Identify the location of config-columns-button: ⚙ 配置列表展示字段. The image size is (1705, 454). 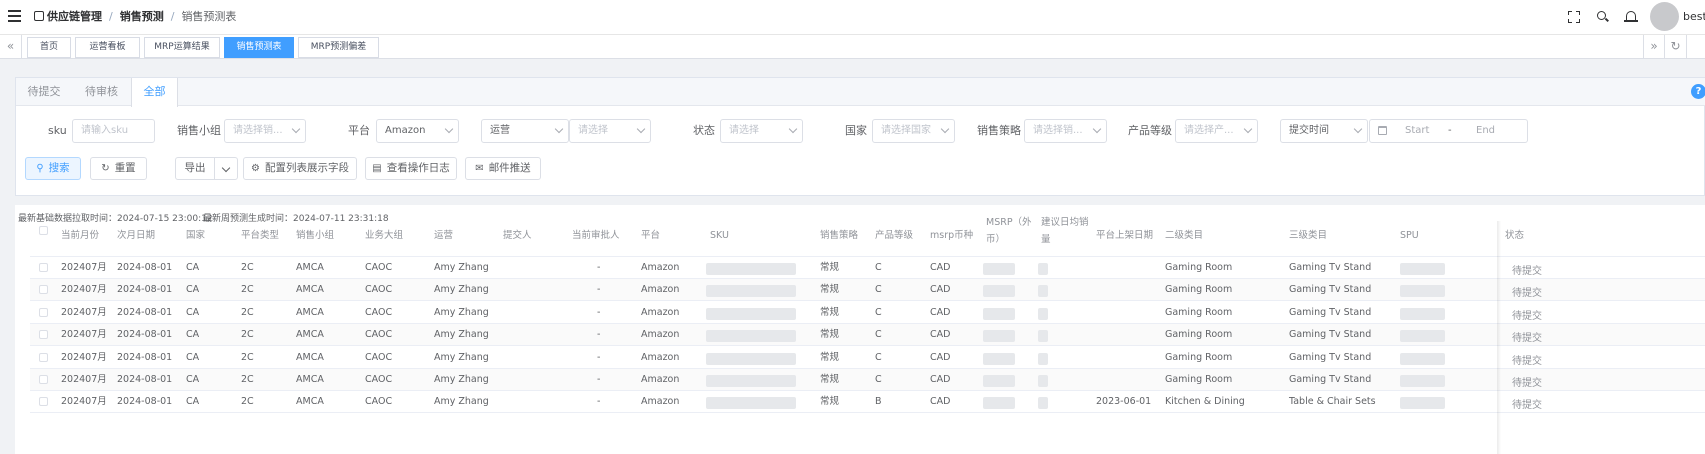
(300, 168).